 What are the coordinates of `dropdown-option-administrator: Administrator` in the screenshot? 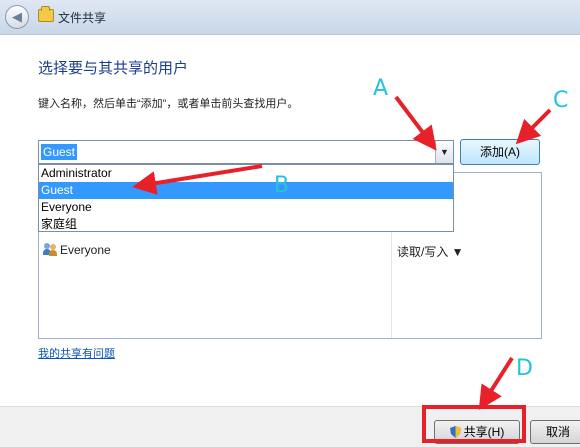 It's located at (246, 173).